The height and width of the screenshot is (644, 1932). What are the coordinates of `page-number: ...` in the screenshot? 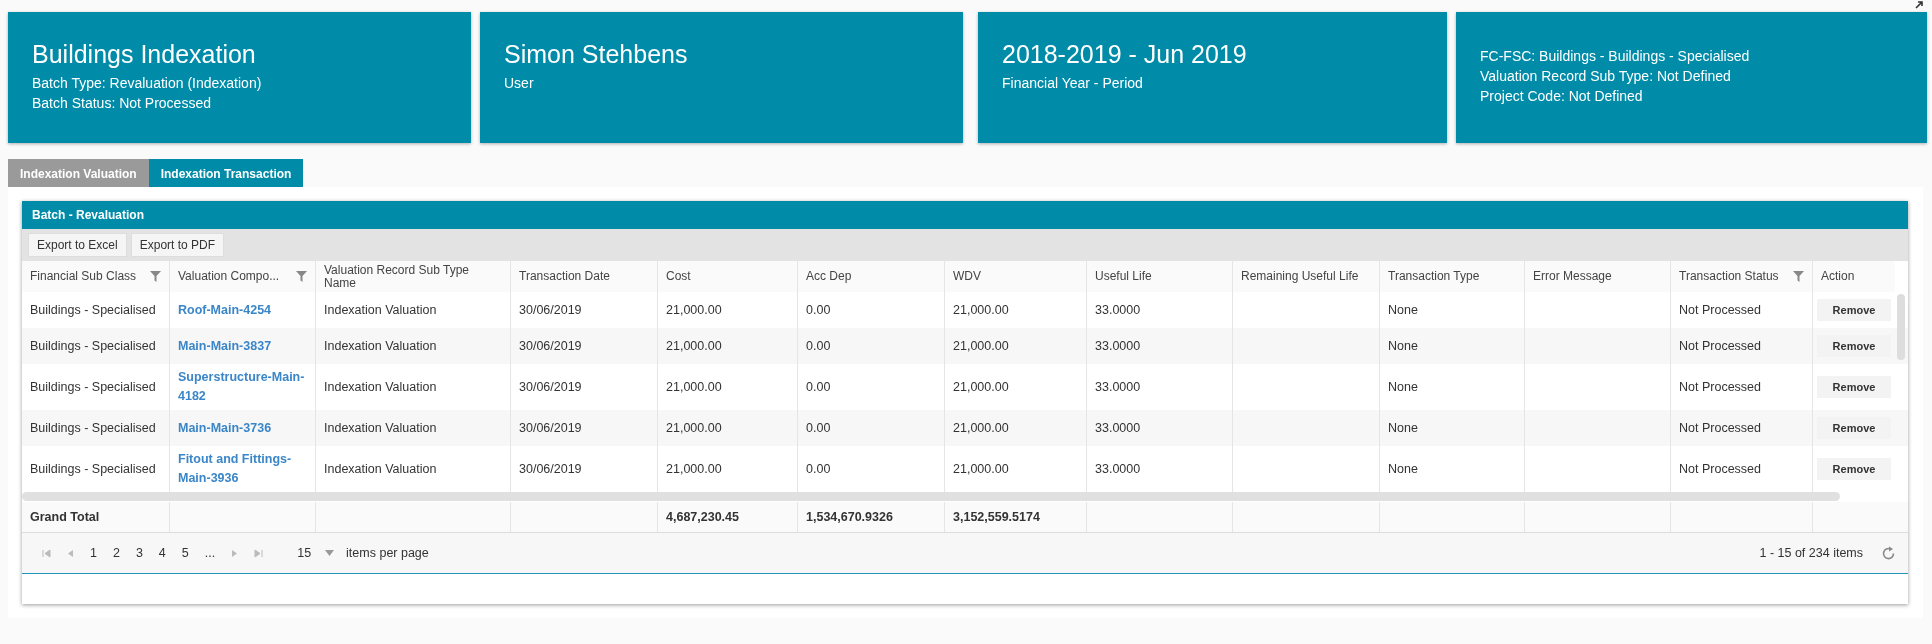 It's located at (210, 553).